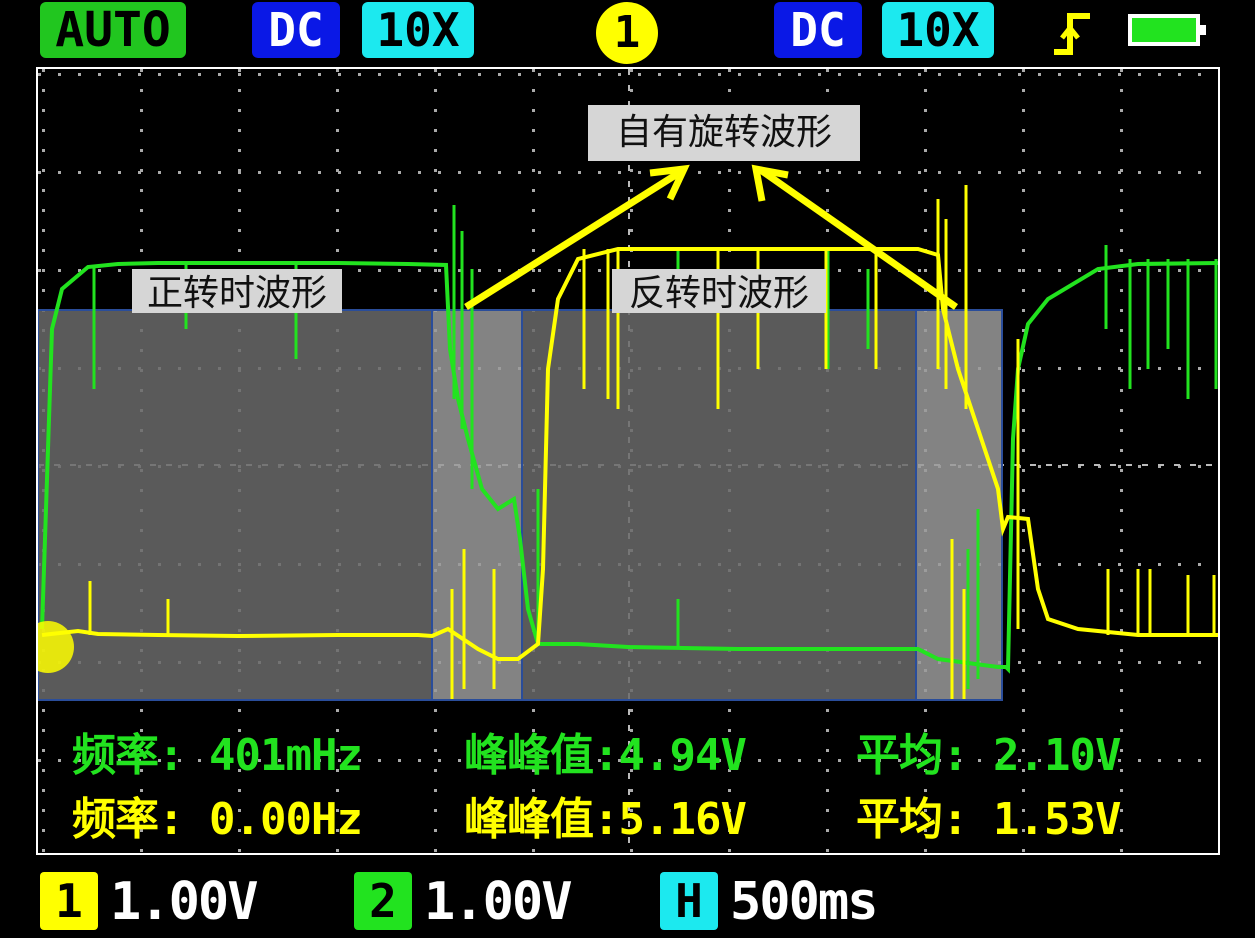 The height and width of the screenshot is (938, 1255). I want to click on rising-edge-icon, so click(1072, 33).